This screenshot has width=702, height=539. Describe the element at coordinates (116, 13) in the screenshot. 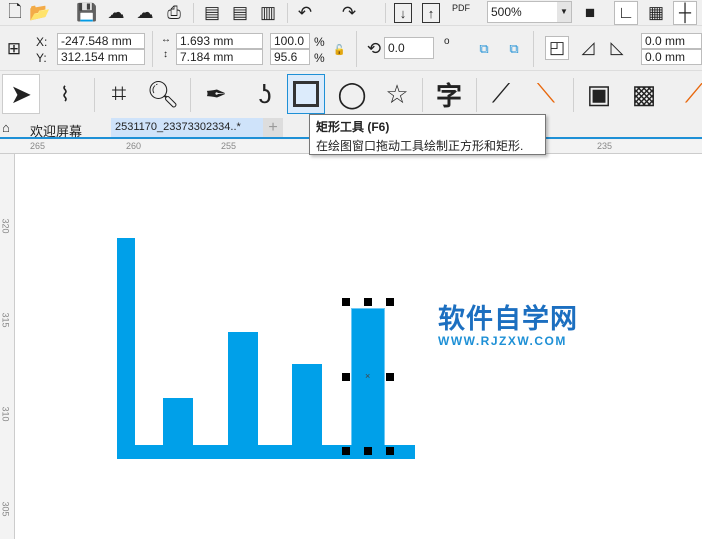

I see `cloud-download-icon: ☁` at that location.